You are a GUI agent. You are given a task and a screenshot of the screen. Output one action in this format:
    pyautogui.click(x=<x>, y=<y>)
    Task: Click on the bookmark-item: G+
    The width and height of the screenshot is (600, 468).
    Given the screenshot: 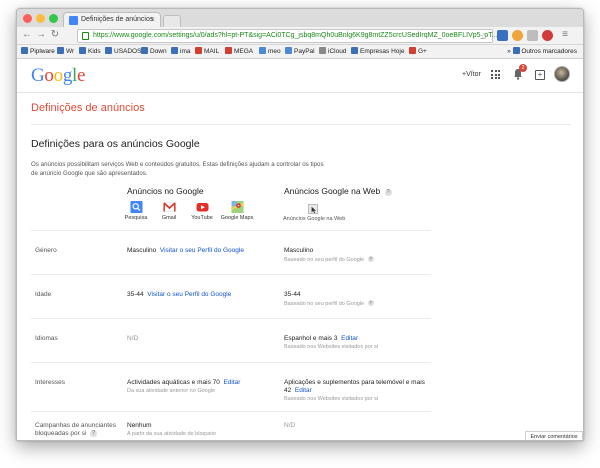 What is the action you would take?
    pyautogui.click(x=418, y=51)
    